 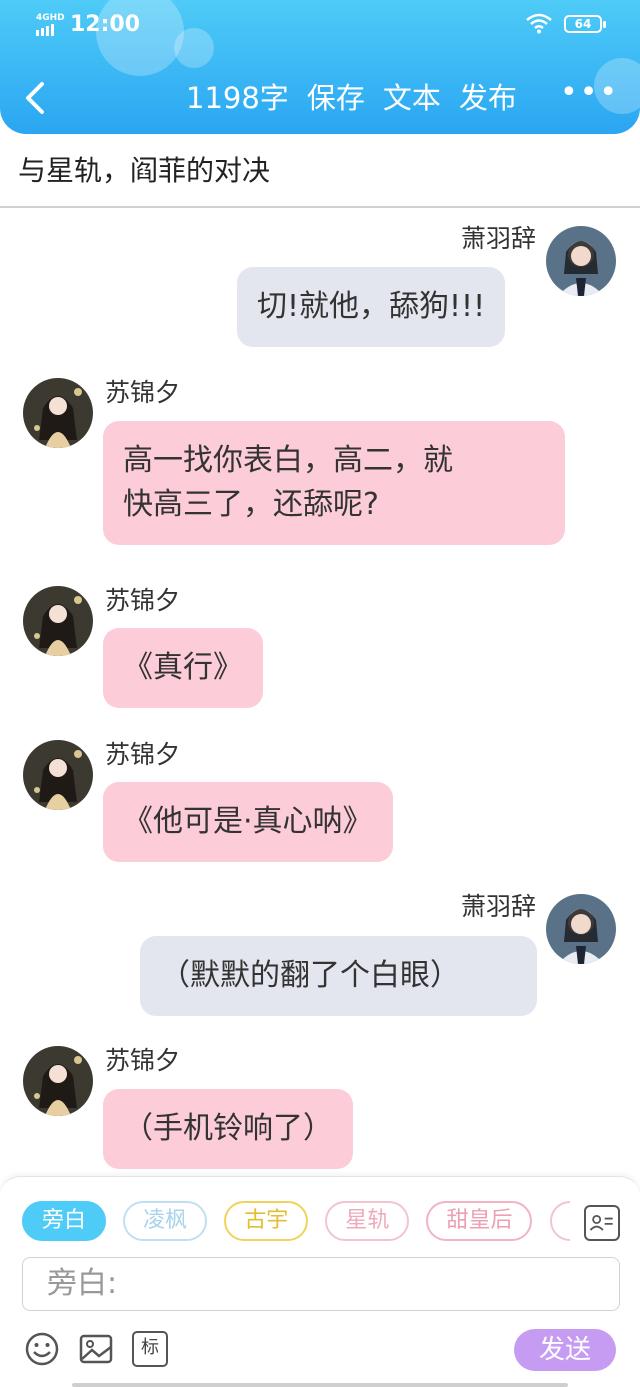 What do you see at coordinates (248, 822) in the screenshot?
I see `message-bubble: 《他可是·真心呐》` at bounding box center [248, 822].